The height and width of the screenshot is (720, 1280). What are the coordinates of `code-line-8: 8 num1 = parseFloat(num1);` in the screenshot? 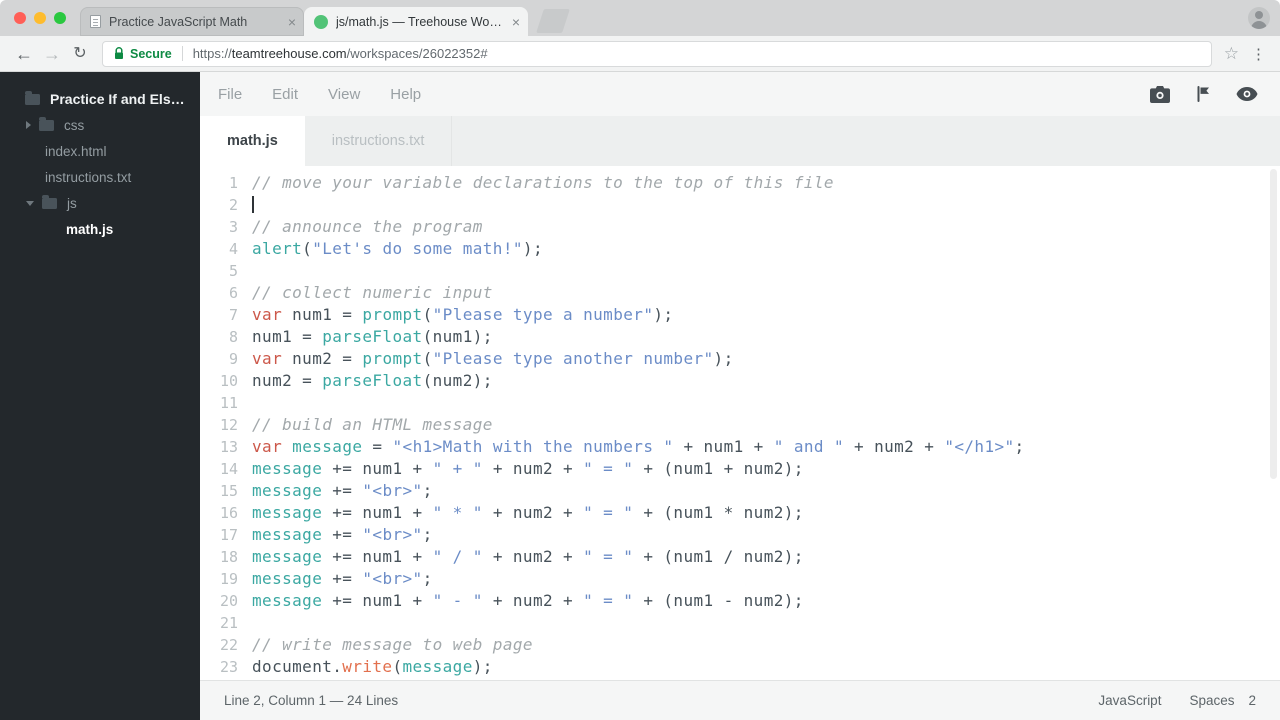 It's located at (740, 337).